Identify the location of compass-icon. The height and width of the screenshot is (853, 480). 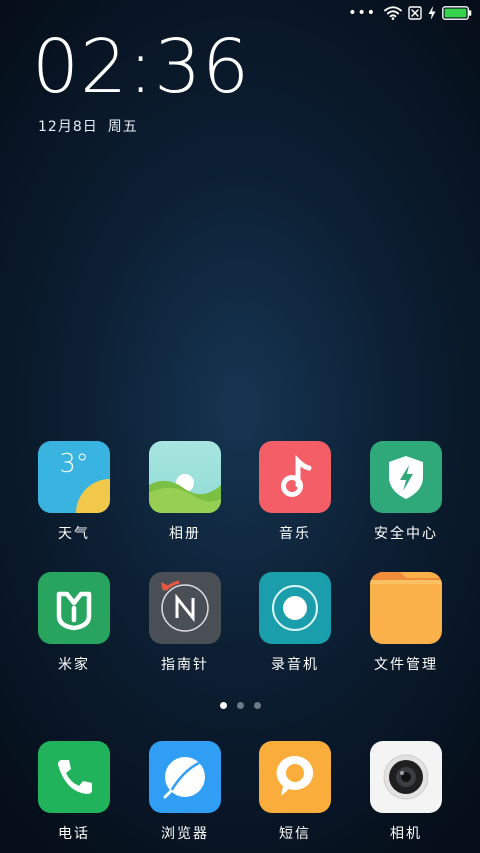
(185, 608).